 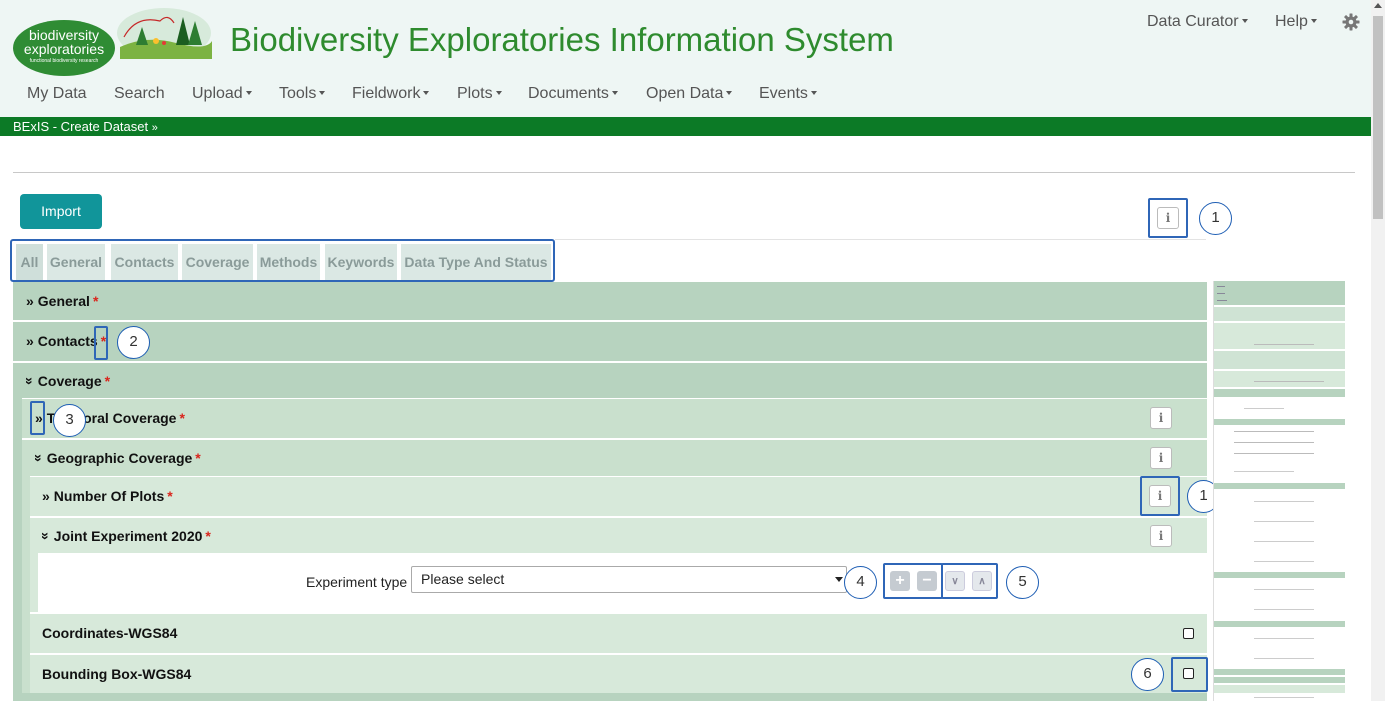 I want to click on nav-label: Events, so click(x=783, y=93).